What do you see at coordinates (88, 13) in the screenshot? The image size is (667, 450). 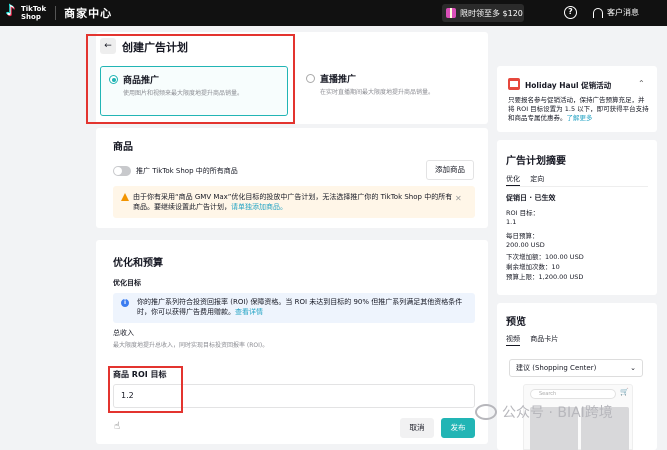 I see `app-title: 商家中心` at bounding box center [88, 13].